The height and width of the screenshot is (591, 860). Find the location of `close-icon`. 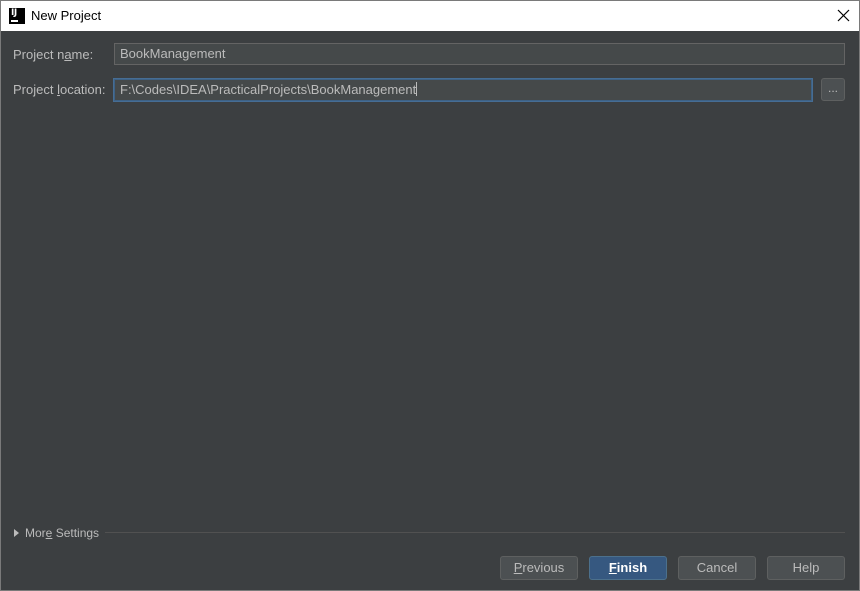

close-icon is located at coordinates (843, 15).